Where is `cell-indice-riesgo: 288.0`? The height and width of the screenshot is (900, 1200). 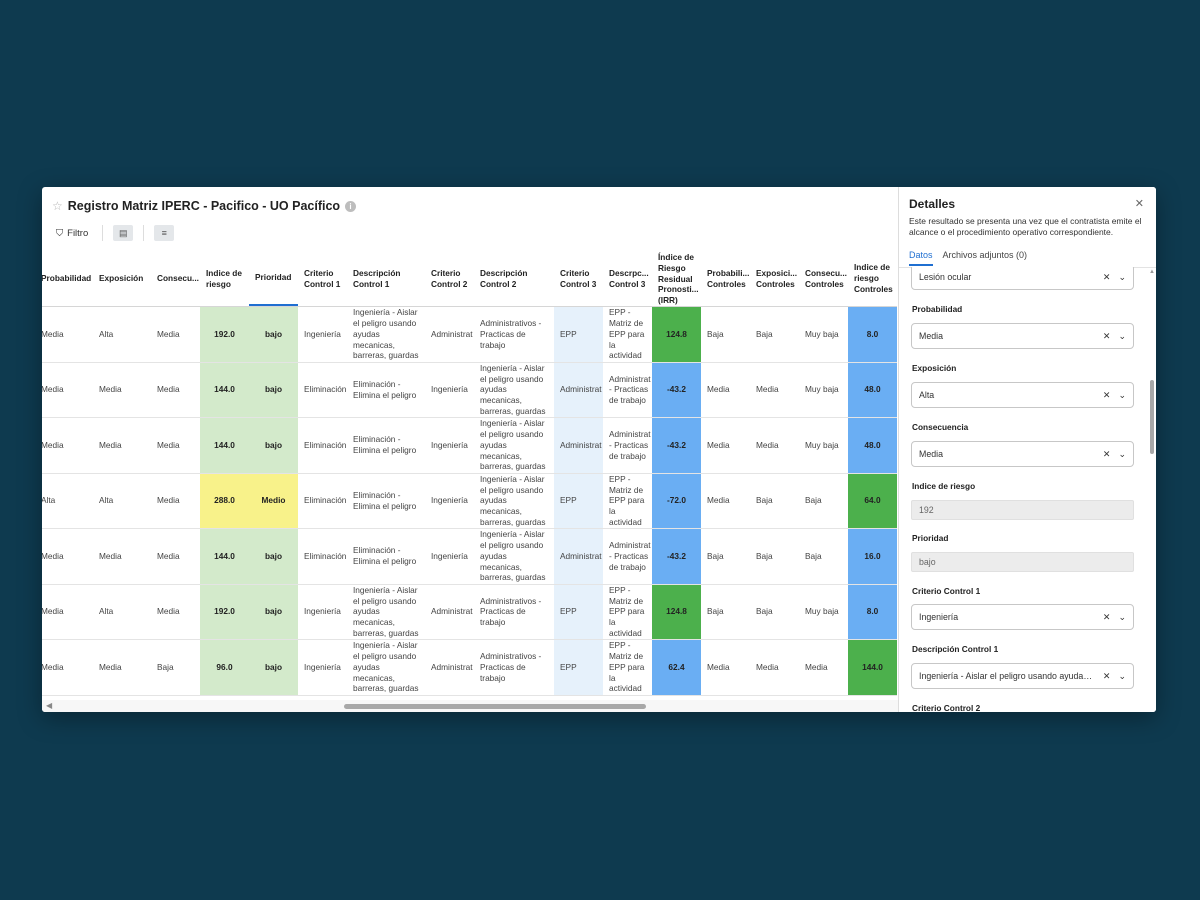 cell-indice-riesgo: 288.0 is located at coordinates (224, 500).